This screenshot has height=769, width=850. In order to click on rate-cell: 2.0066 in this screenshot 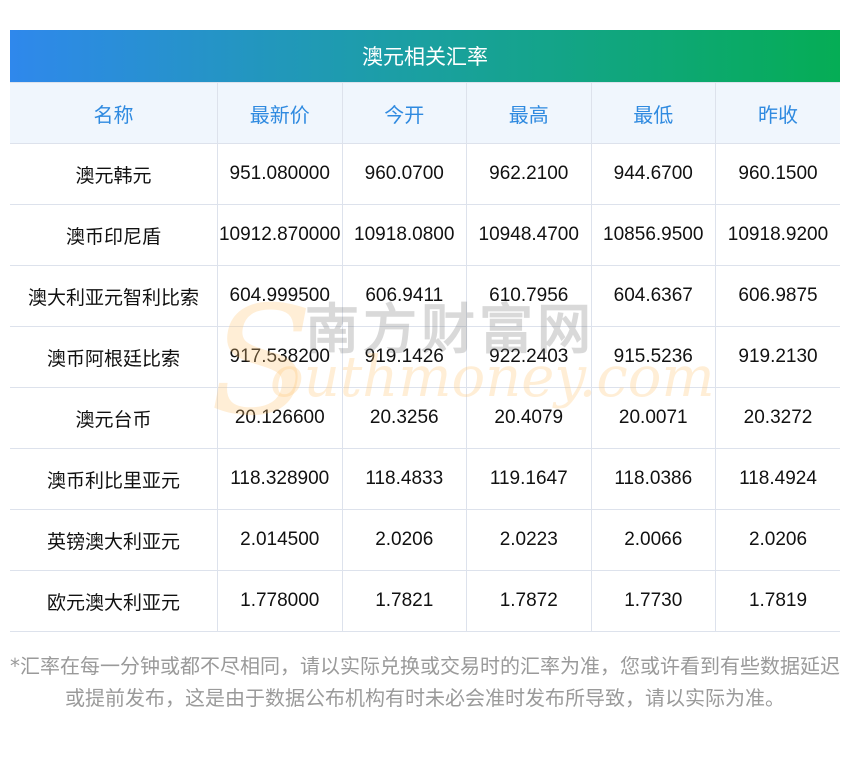, I will do `click(653, 540)`.